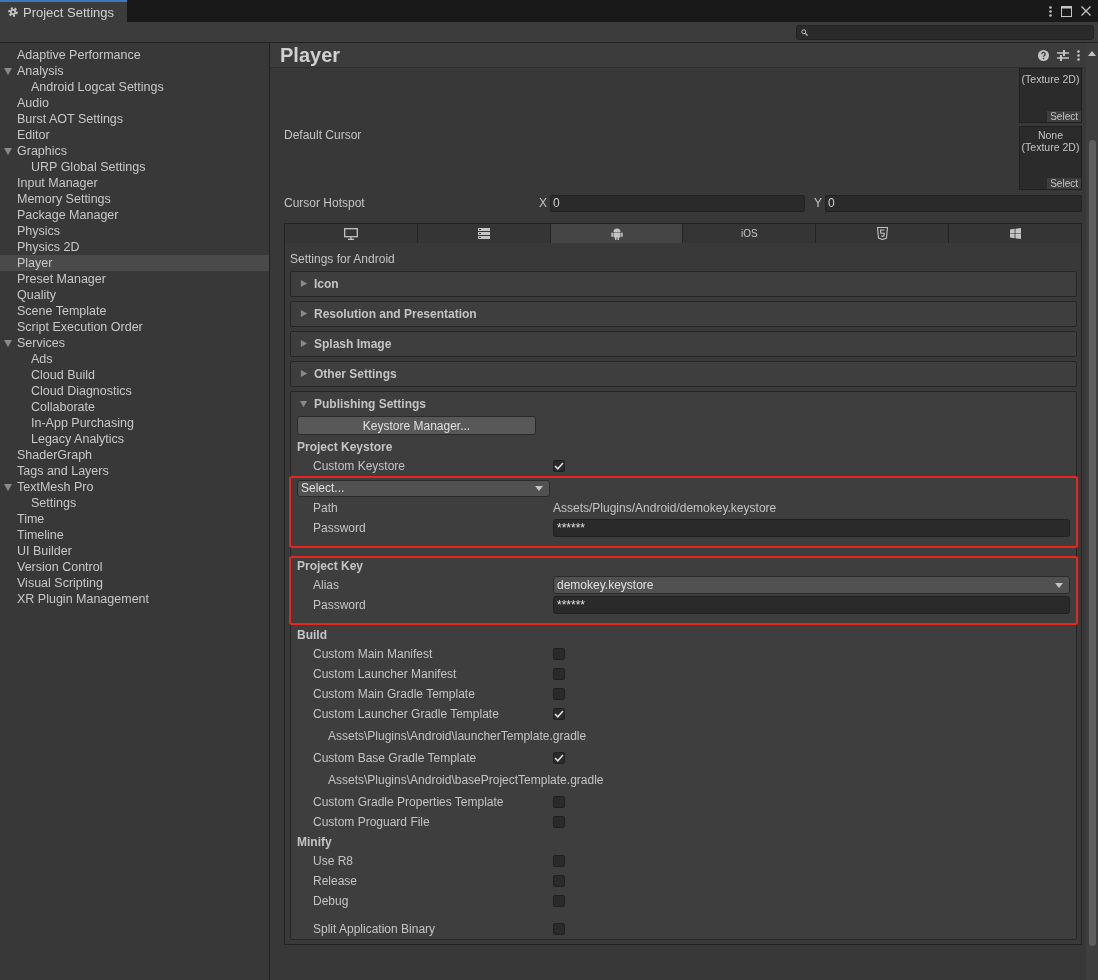  What do you see at coordinates (134, 295) in the screenshot?
I see `sidebar-item: Quality` at bounding box center [134, 295].